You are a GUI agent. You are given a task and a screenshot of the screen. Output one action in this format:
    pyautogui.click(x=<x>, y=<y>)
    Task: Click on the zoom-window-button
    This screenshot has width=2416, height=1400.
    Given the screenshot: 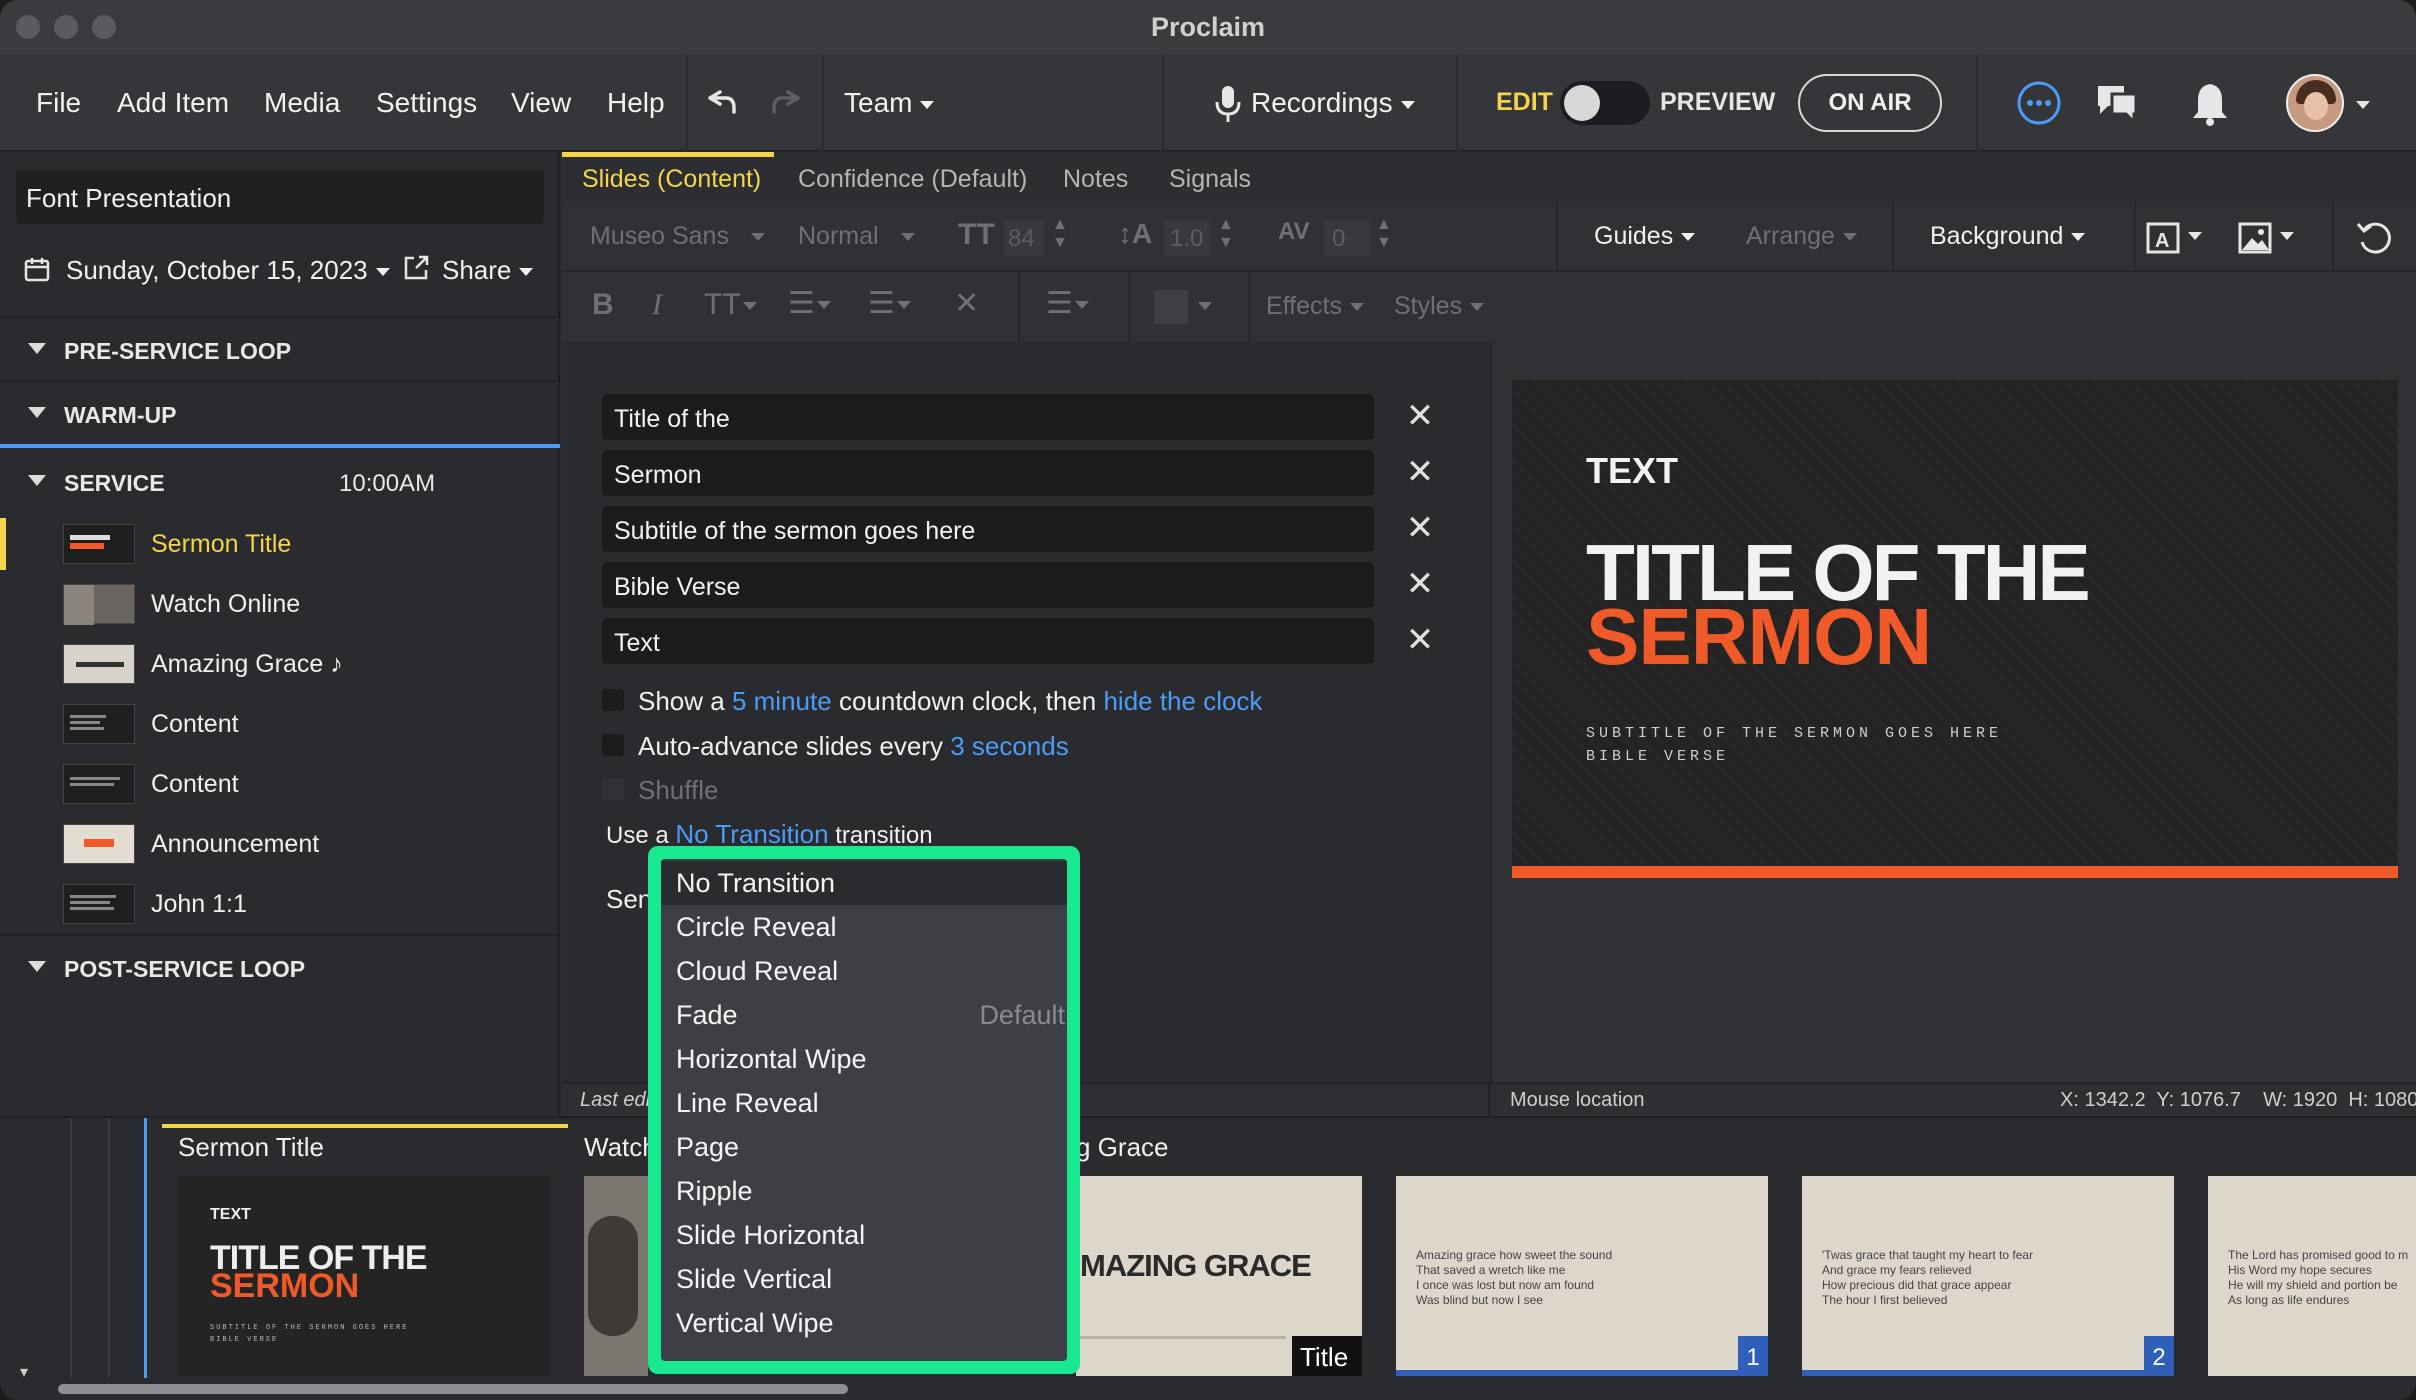 What is the action you would take?
    pyautogui.click(x=104, y=27)
    